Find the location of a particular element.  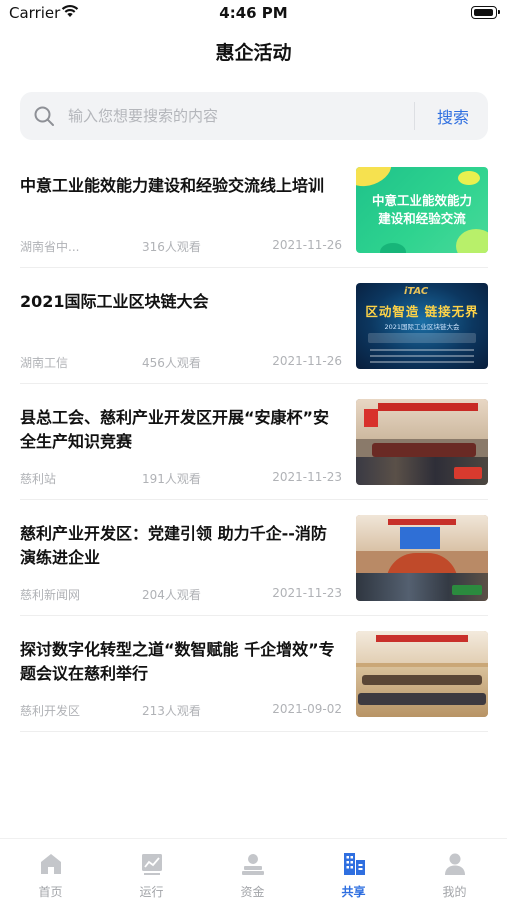

search-bar: 搜索 is located at coordinates (254, 116).